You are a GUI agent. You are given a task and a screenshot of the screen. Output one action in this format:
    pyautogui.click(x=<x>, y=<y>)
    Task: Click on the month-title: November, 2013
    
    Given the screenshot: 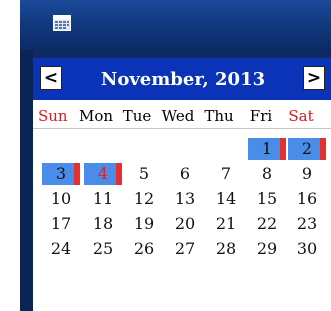 What is the action you would take?
    pyautogui.click(x=183, y=79)
    